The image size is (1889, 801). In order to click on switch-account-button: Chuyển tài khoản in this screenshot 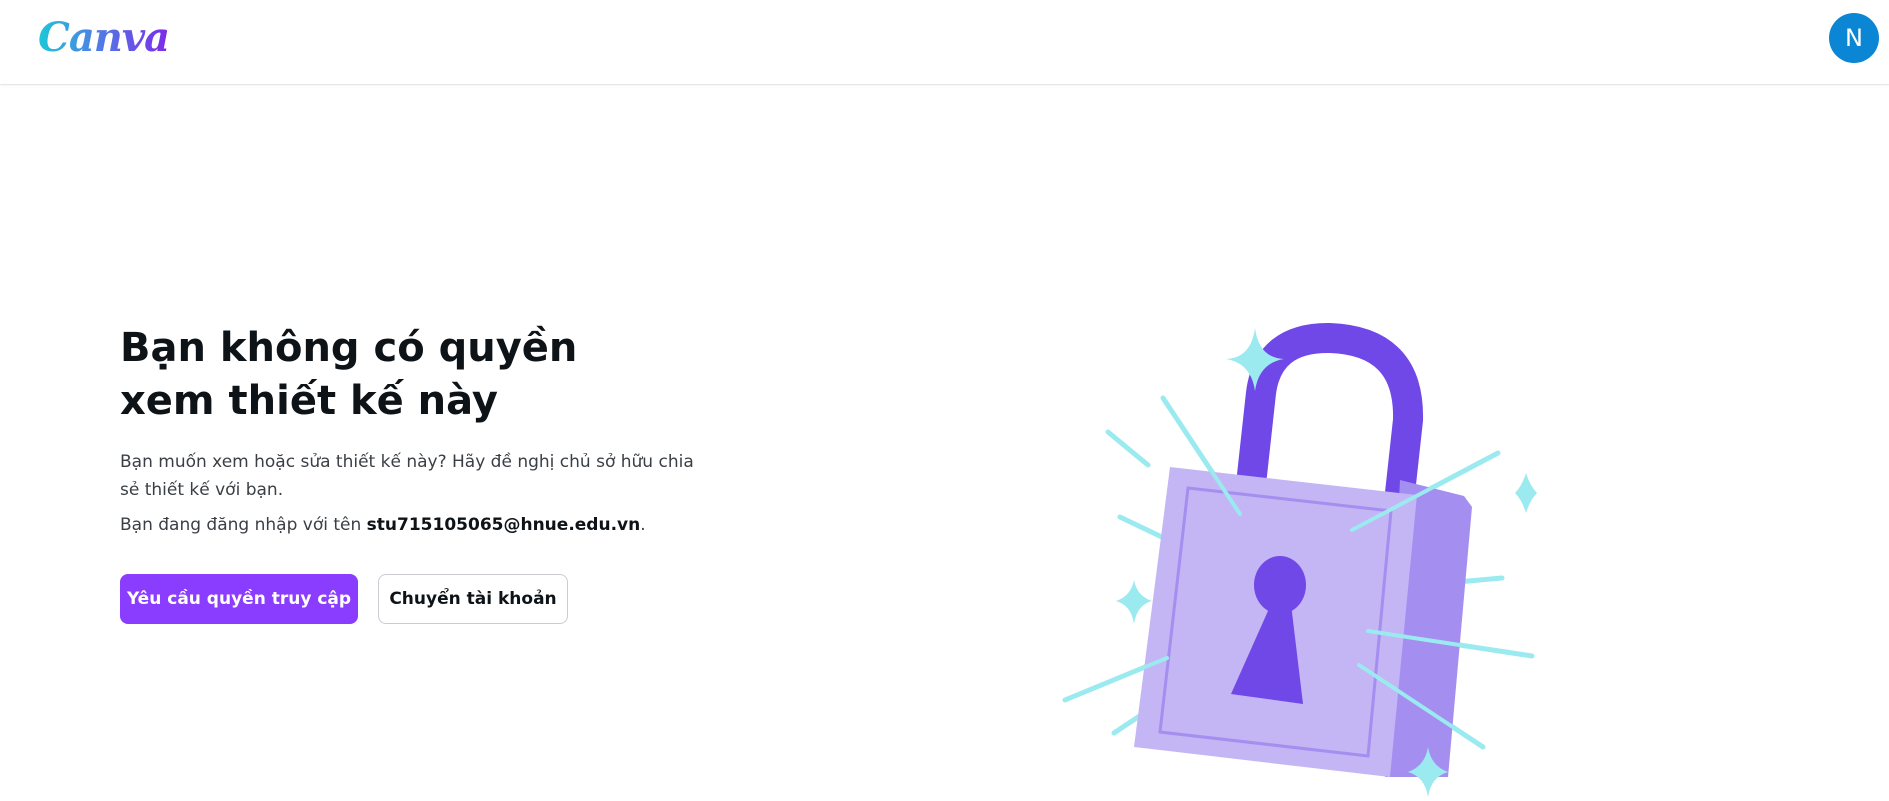, I will do `click(473, 599)`.